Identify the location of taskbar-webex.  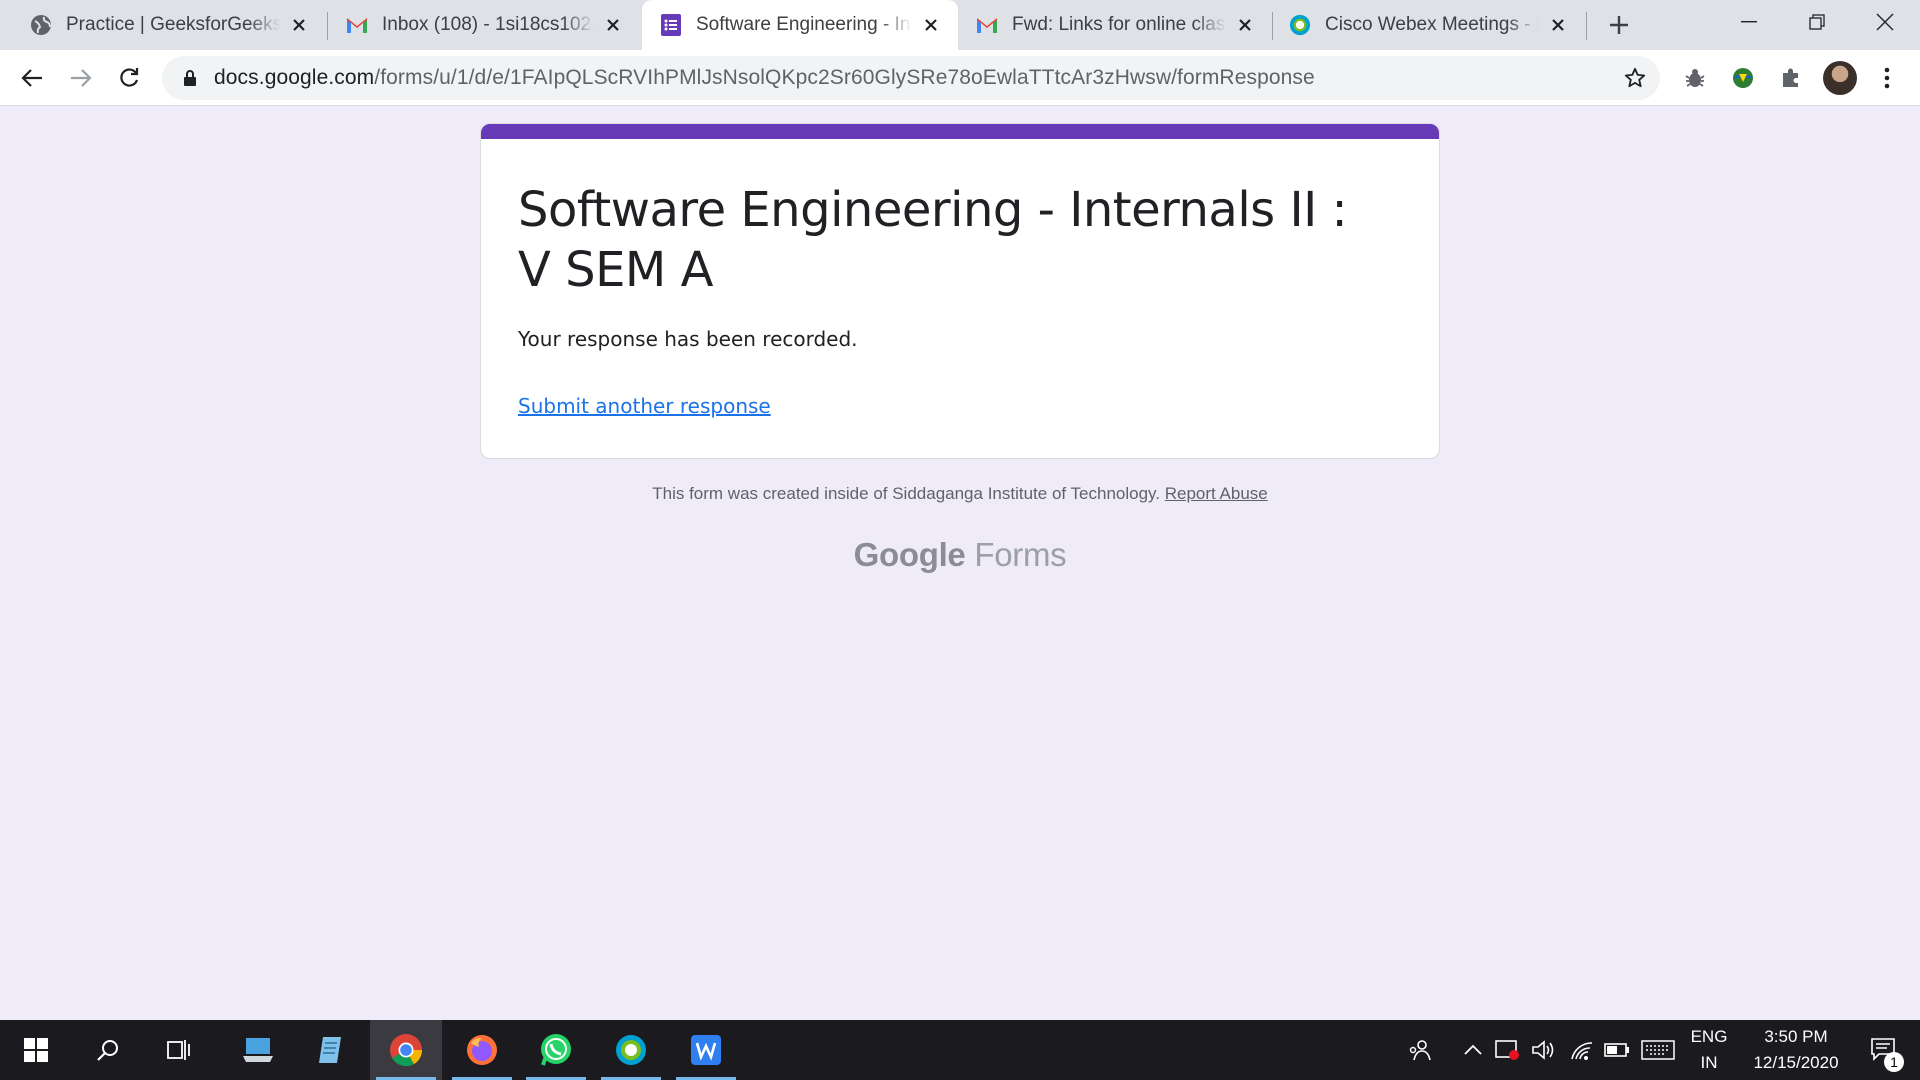
(631, 1050).